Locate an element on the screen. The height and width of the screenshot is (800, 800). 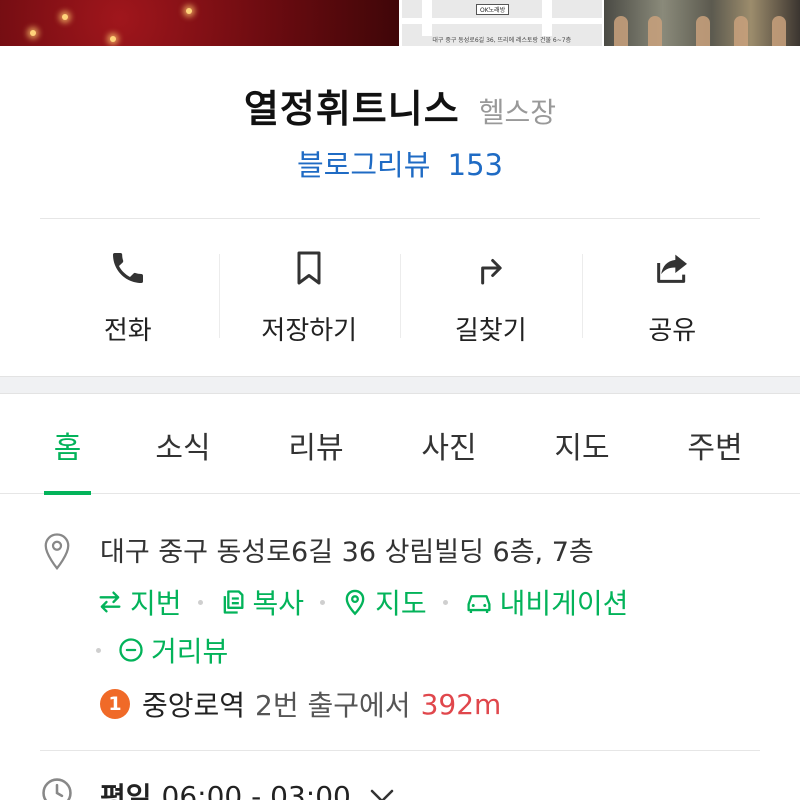
tab-reviews: 리뷰 is located at coordinates (316, 445).